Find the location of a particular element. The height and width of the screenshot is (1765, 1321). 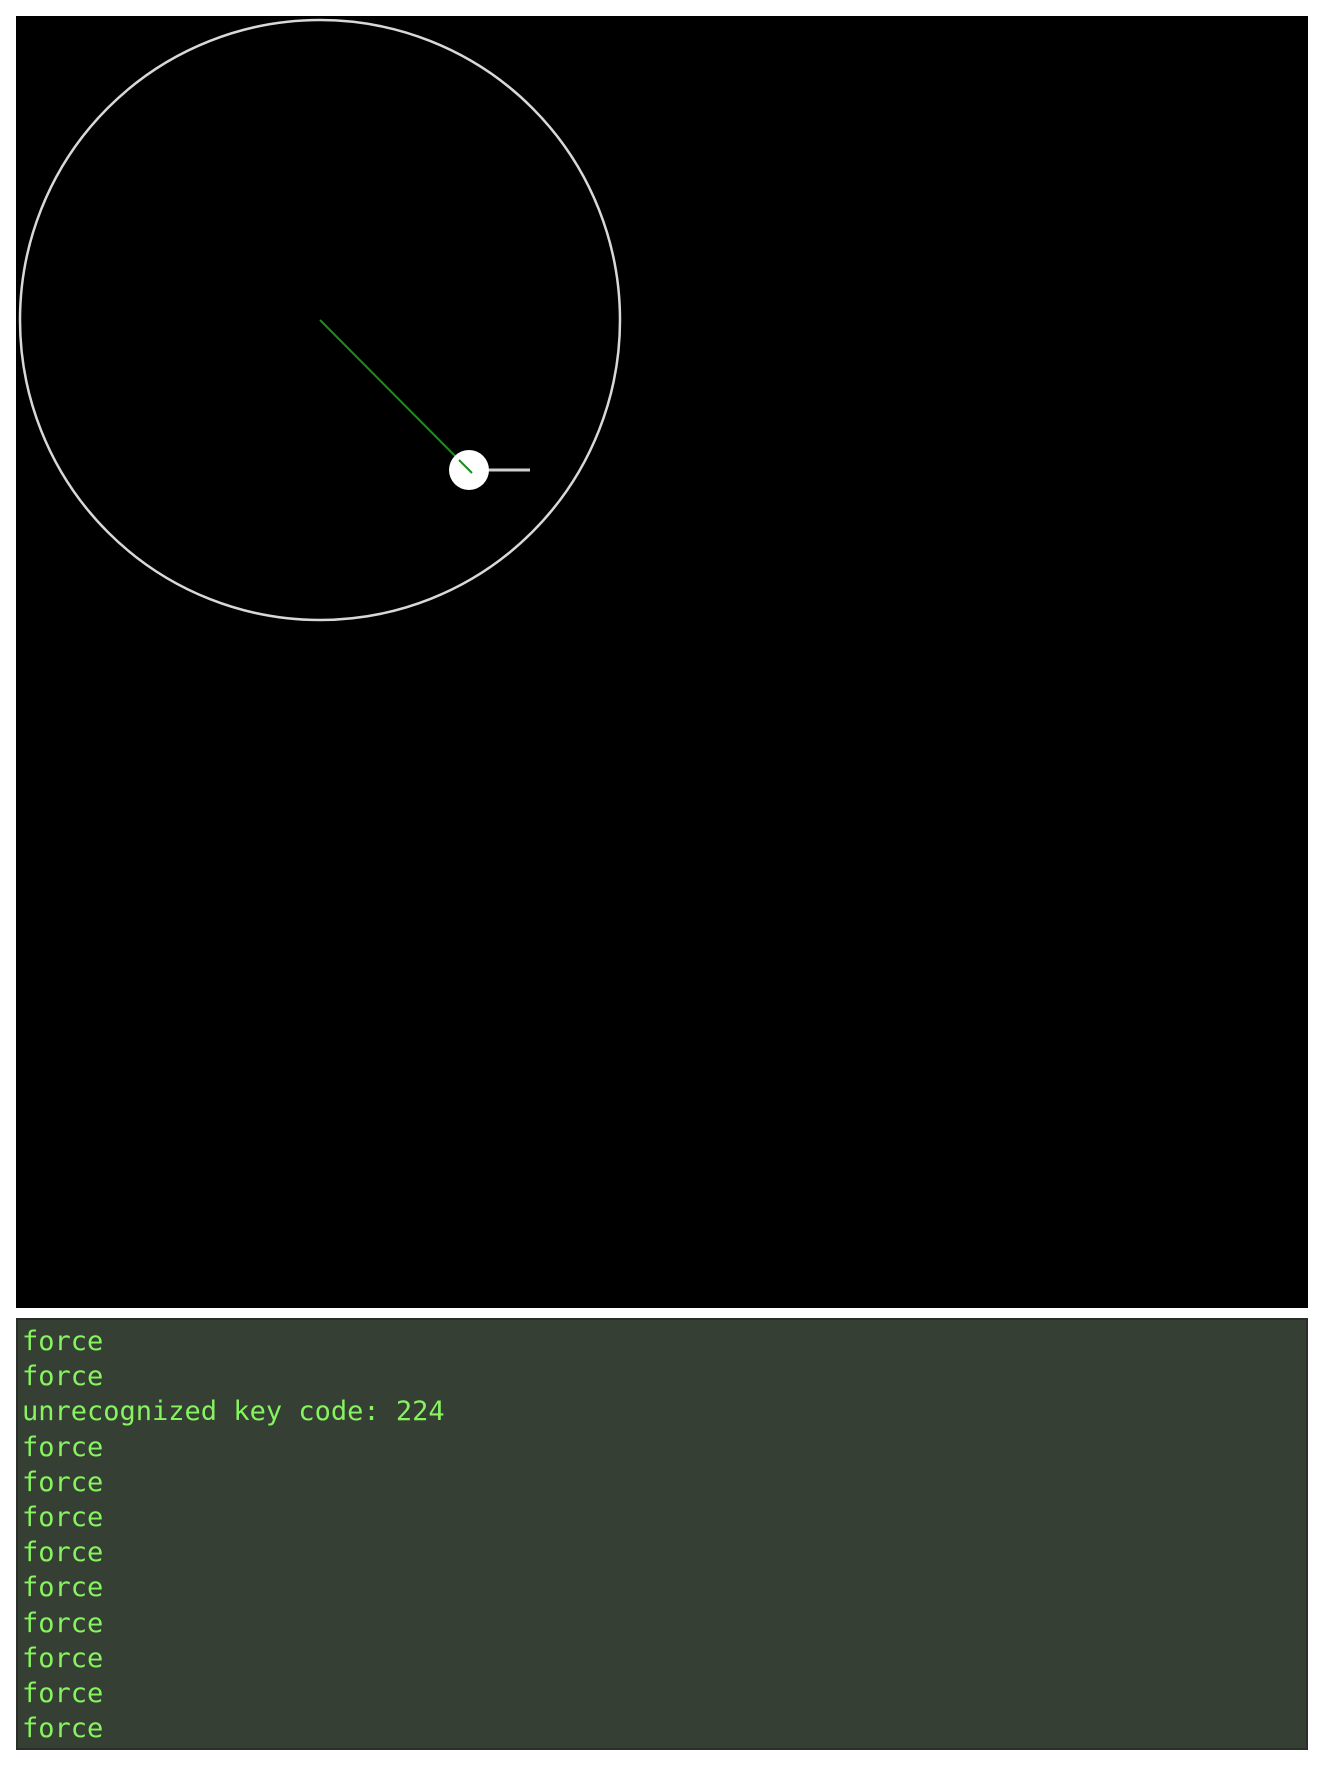

console-line: unrecognized key code: 224 is located at coordinates (233, 1412).